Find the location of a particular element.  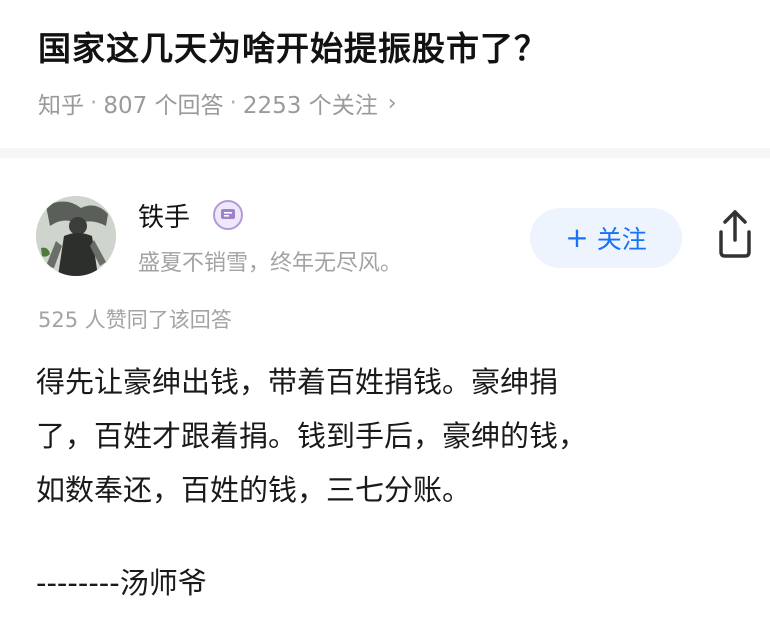

answer-count: 807 个回答 is located at coordinates (163, 106).